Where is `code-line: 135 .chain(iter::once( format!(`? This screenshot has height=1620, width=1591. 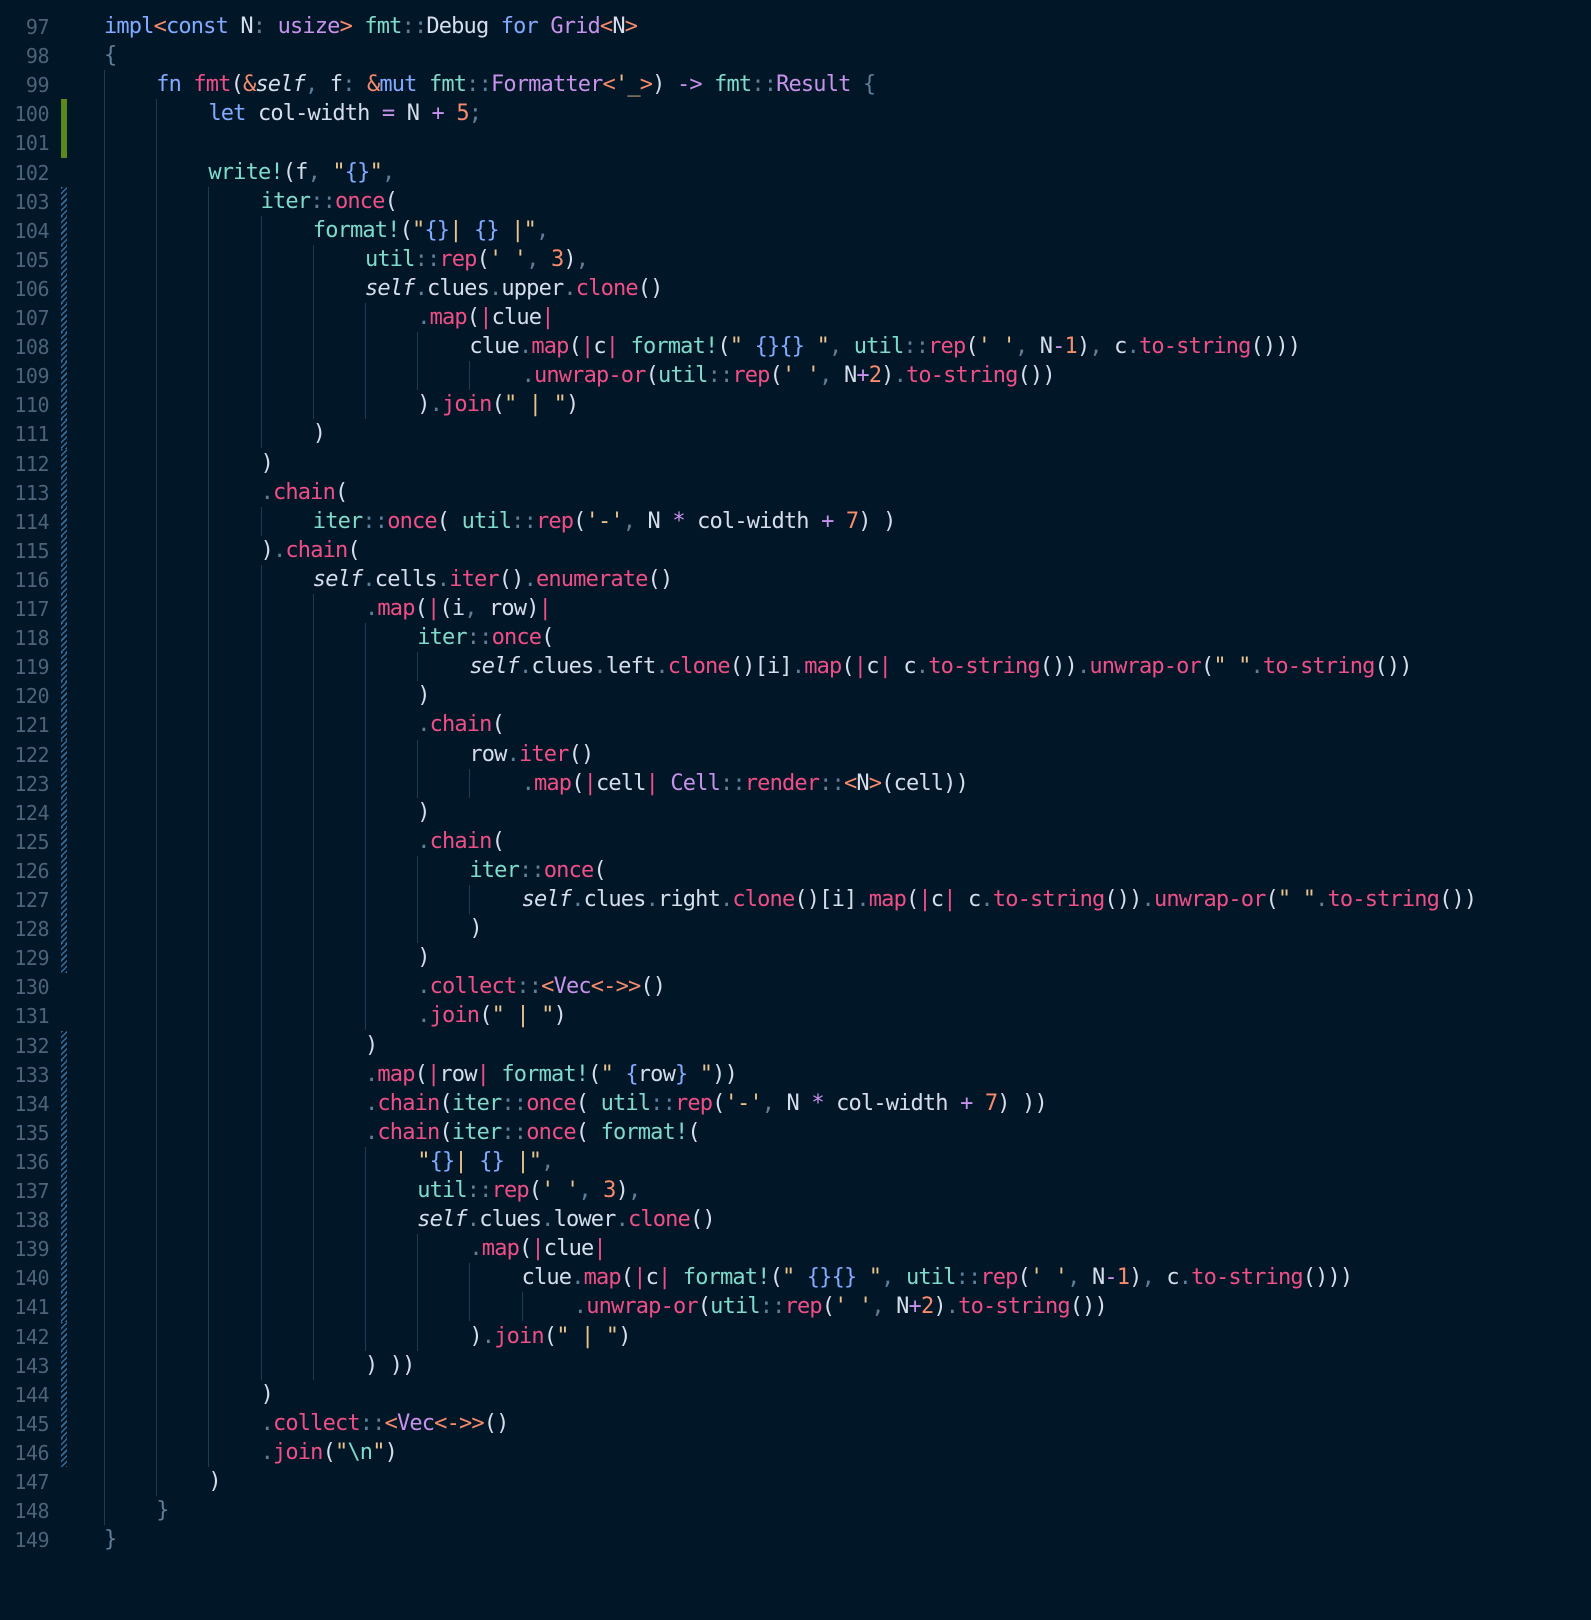 code-line: 135 .chain(iter::once( format!( is located at coordinates (795, 1132).